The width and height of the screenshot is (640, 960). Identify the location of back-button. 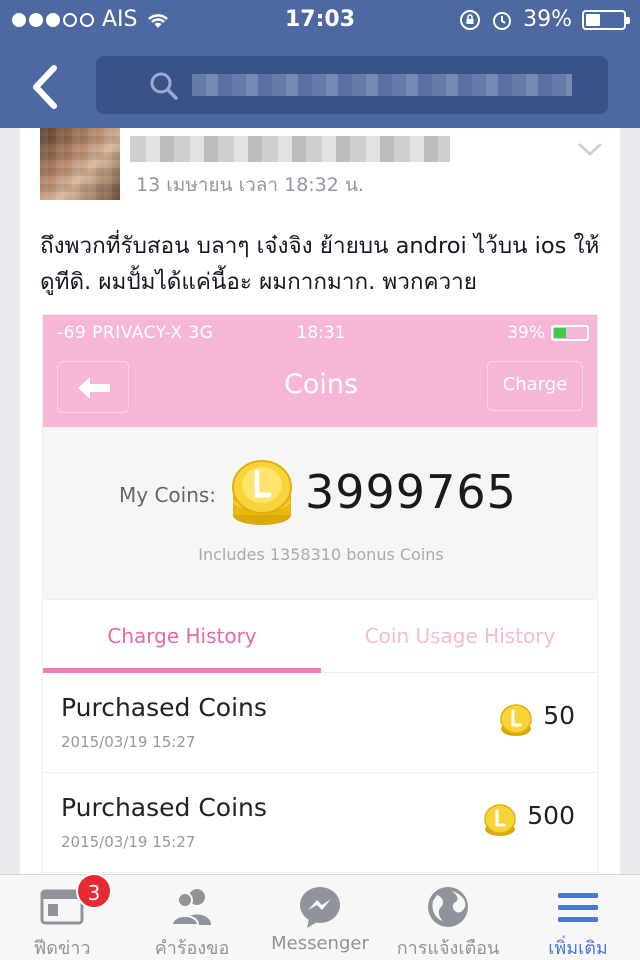
(46, 87).